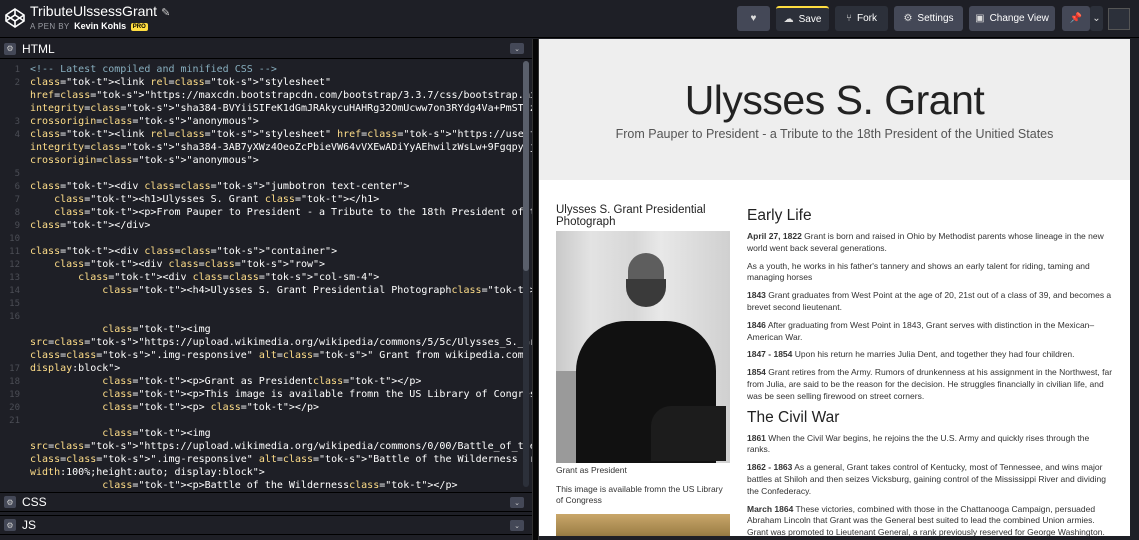 The image size is (1139, 540). What do you see at coordinates (908, 18) in the screenshot?
I see `gear-icon: ⚙` at bounding box center [908, 18].